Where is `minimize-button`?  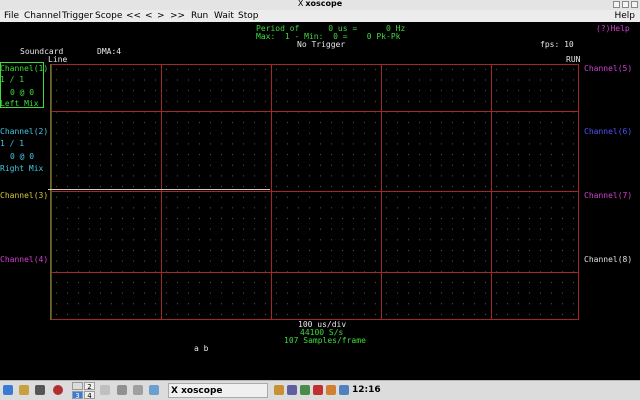
minimize-button is located at coordinates (616, 4).